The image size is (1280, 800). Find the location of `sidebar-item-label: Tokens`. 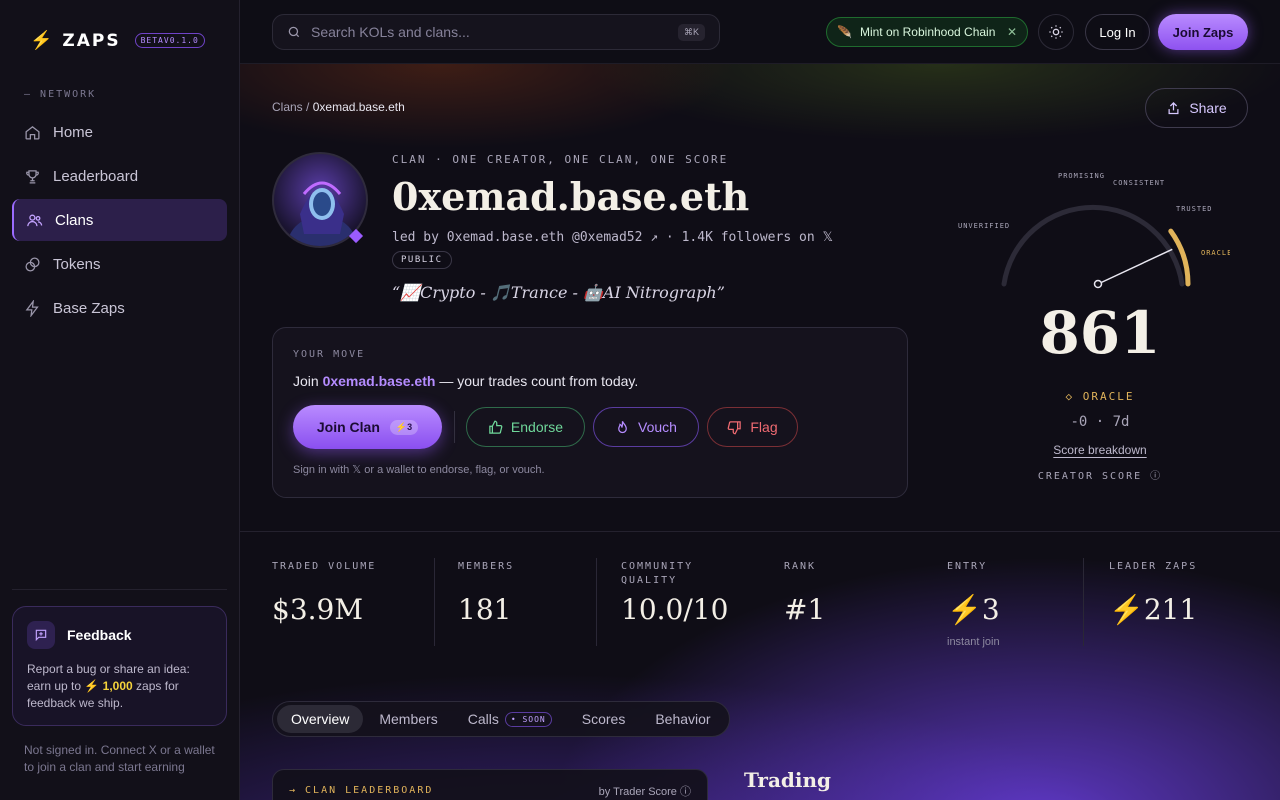

sidebar-item-label: Tokens is located at coordinates (77, 264).